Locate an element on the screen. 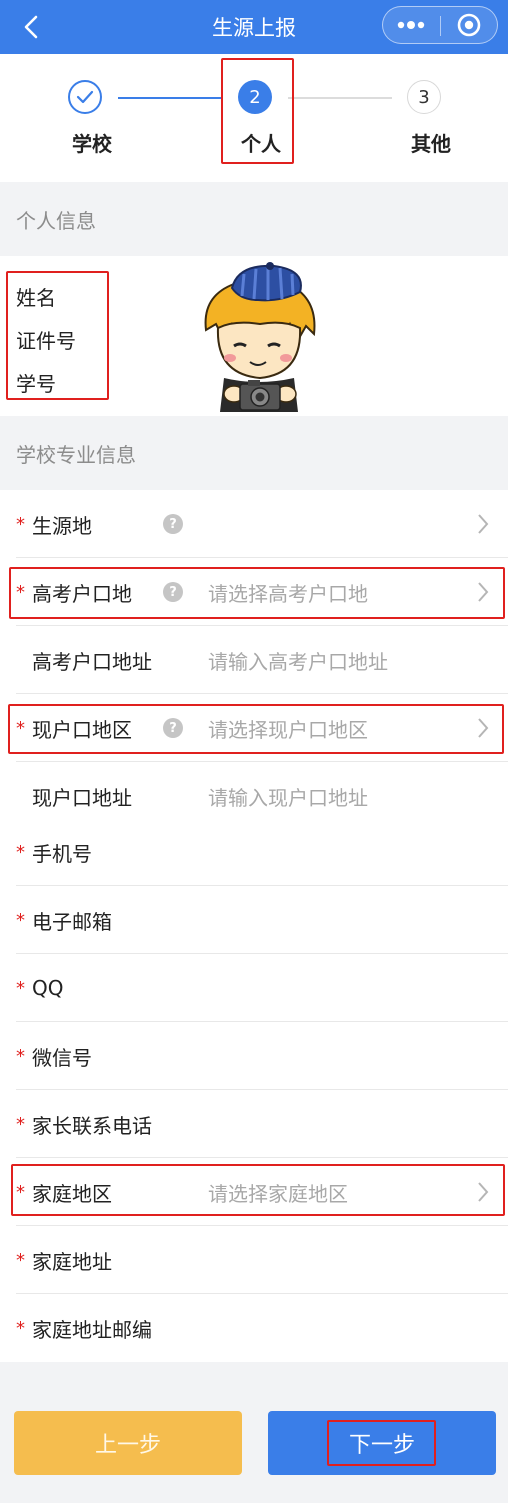 This screenshot has width=508, height=1503. step-1-label: 学校 is located at coordinates (92, 144).